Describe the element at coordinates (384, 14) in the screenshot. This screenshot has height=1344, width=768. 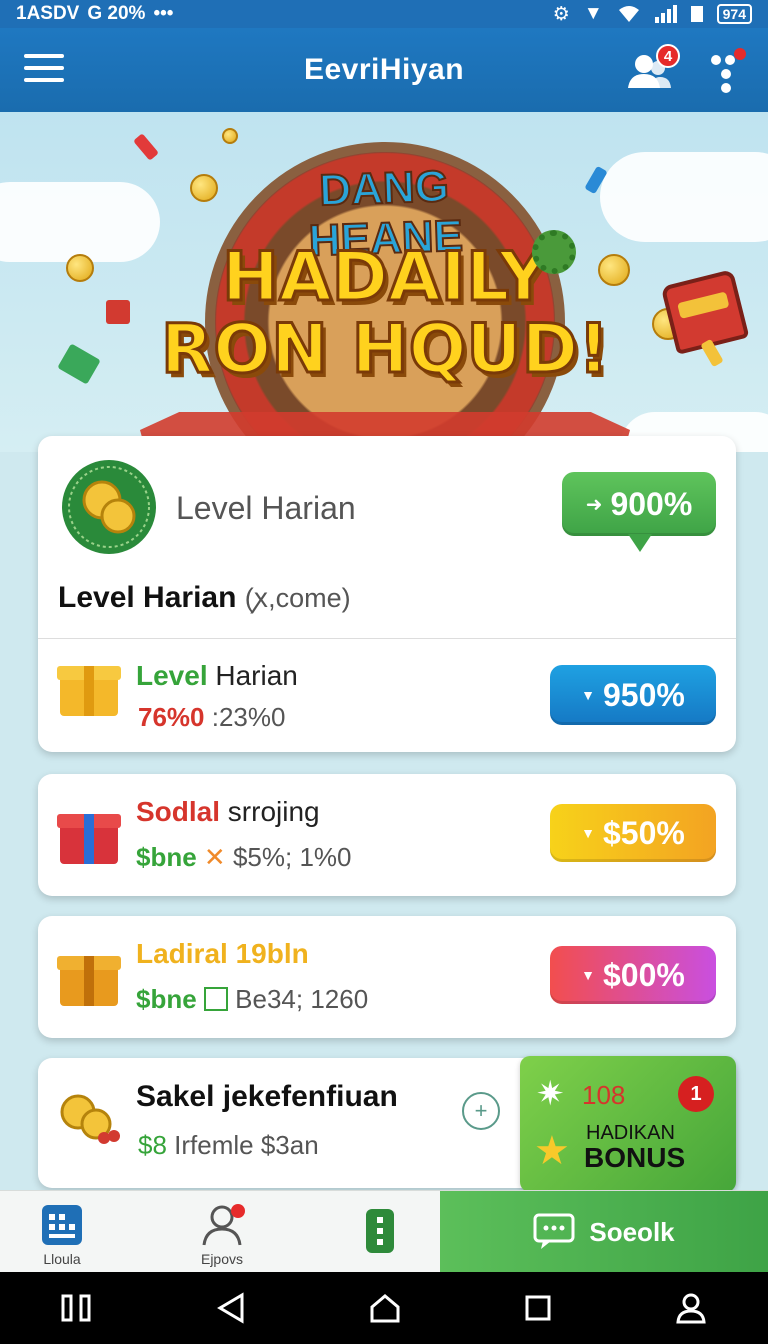
I see `status-bar: 1ASDV G 20% ••• ⚙ ▼ 974` at that location.